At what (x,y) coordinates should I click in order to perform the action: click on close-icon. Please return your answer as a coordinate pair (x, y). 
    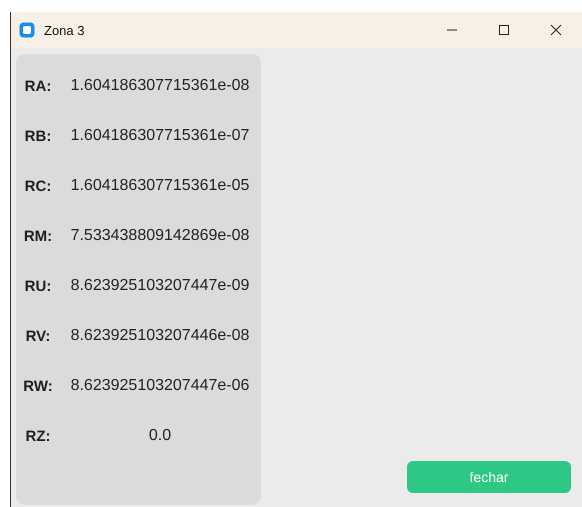
    Looking at the image, I should click on (556, 30).